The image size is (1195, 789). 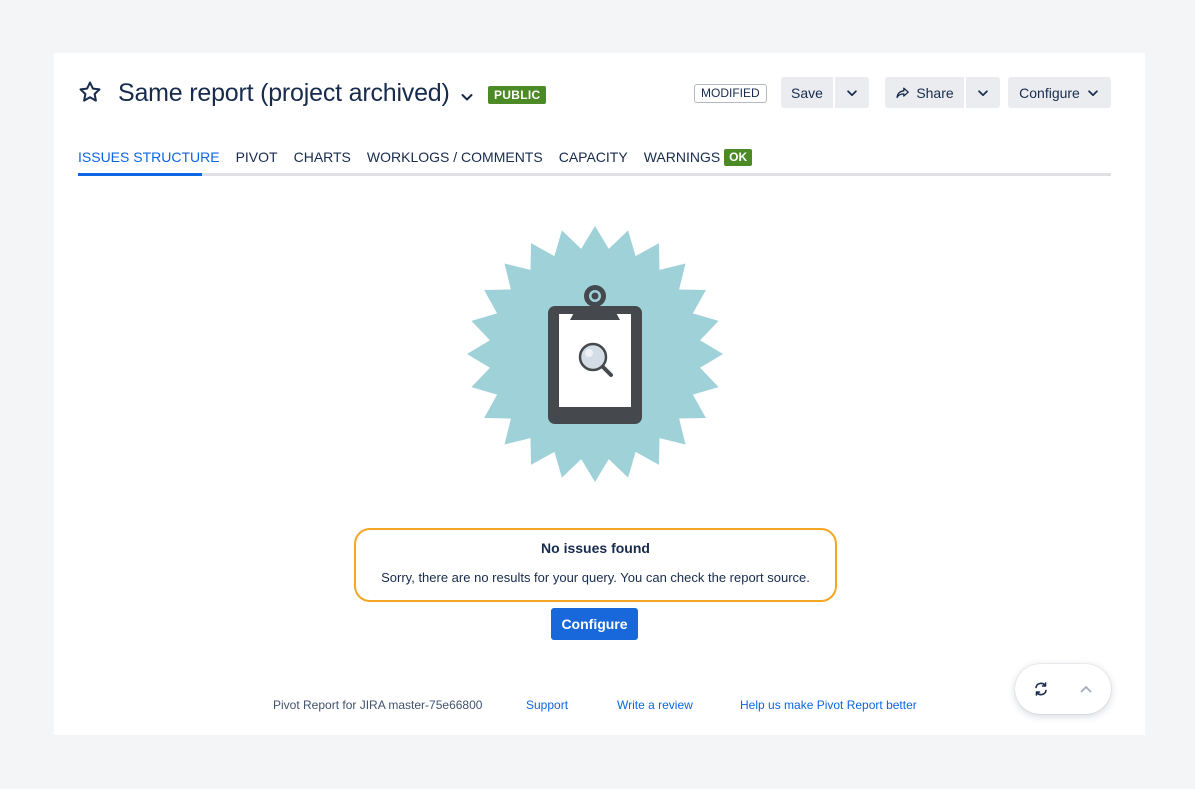 I want to click on feedback-link: Help us make Pivot Report better, so click(x=828, y=705).